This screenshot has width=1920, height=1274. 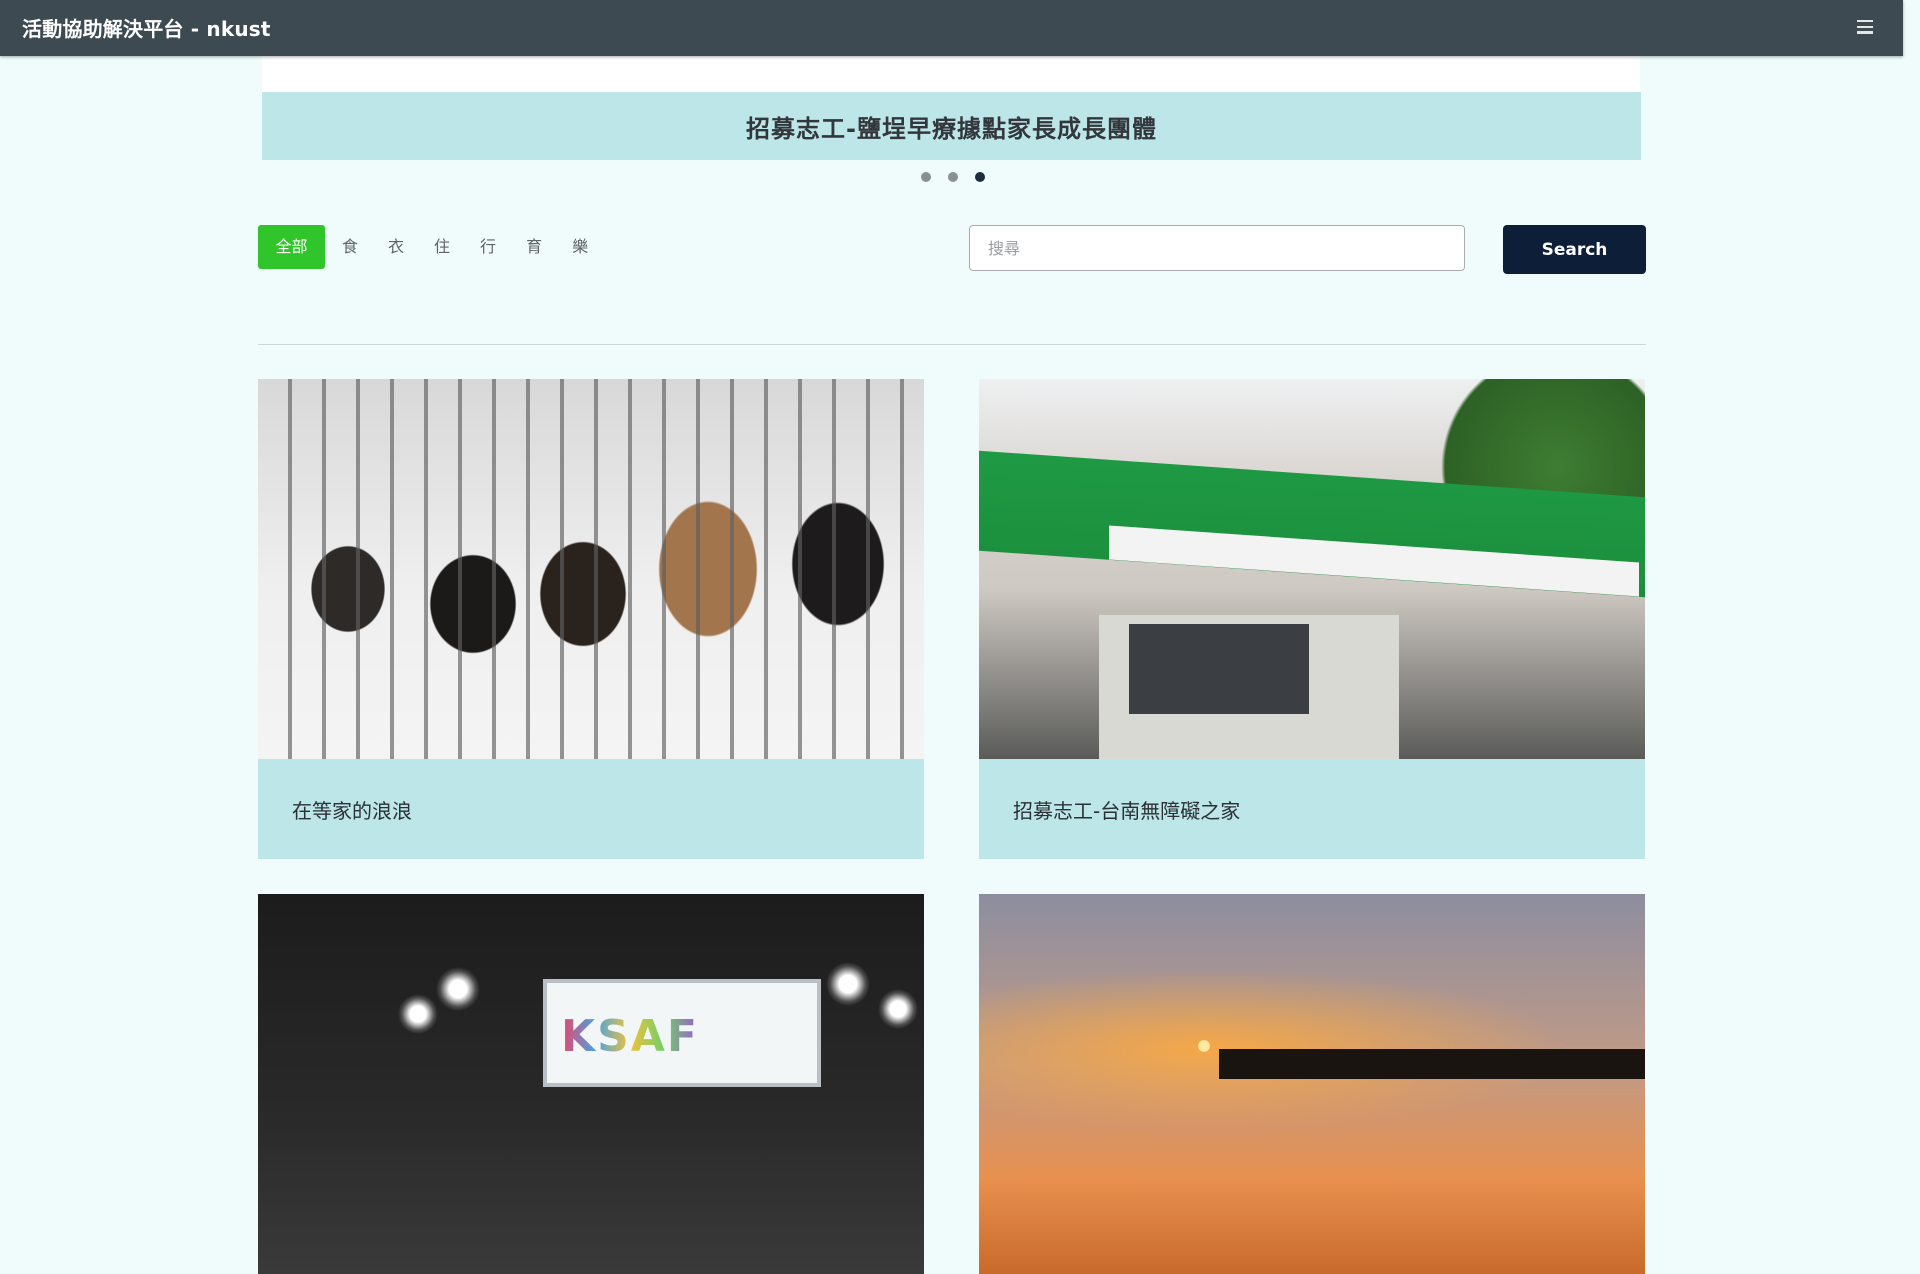 What do you see at coordinates (580, 247) in the screenshot?
I see `tab-entertainment: 樂` at bounding box center [580, 247].